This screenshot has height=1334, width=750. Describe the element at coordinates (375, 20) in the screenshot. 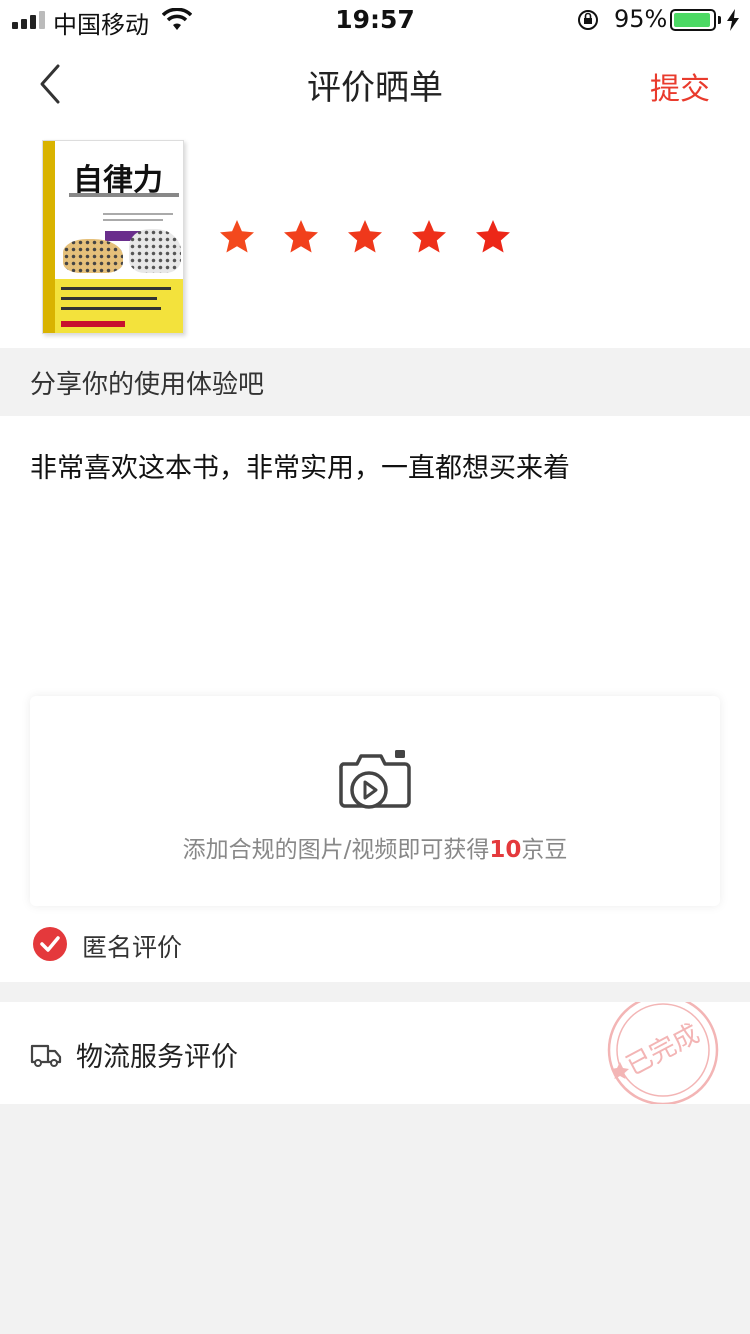

I see `status-bar: 中国移动 19:57 95%` at that location.